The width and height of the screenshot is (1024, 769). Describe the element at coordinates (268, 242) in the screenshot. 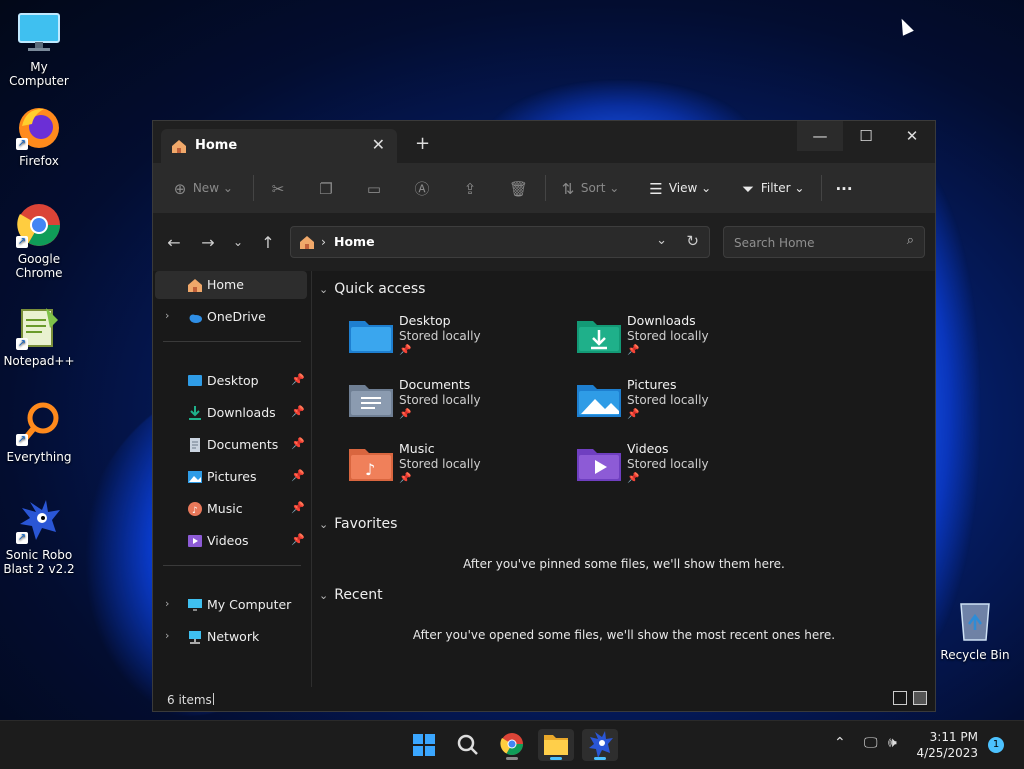

I see `up-button: ↑` at that location.